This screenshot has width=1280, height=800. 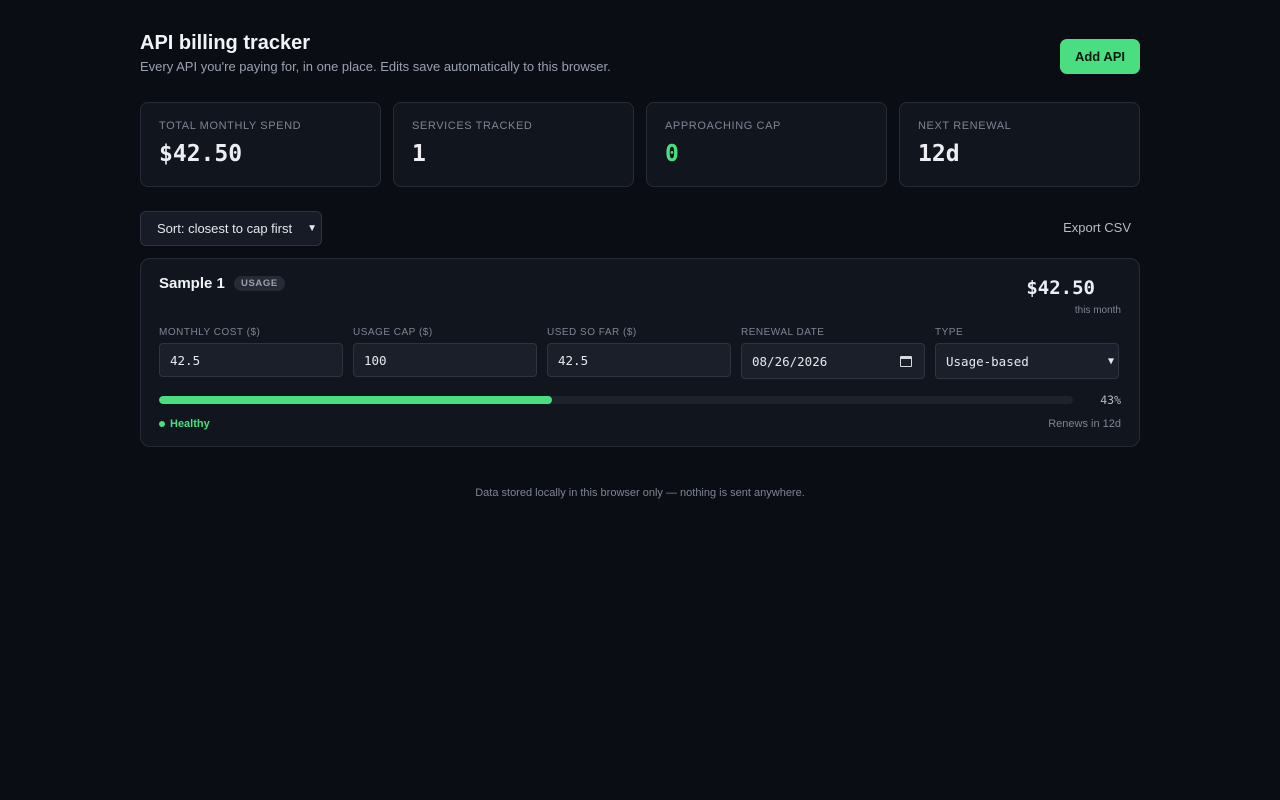 I want to click on stat-card-next-renewal: NEXT RENEWAL 12d, so click(x=1019, y=144).